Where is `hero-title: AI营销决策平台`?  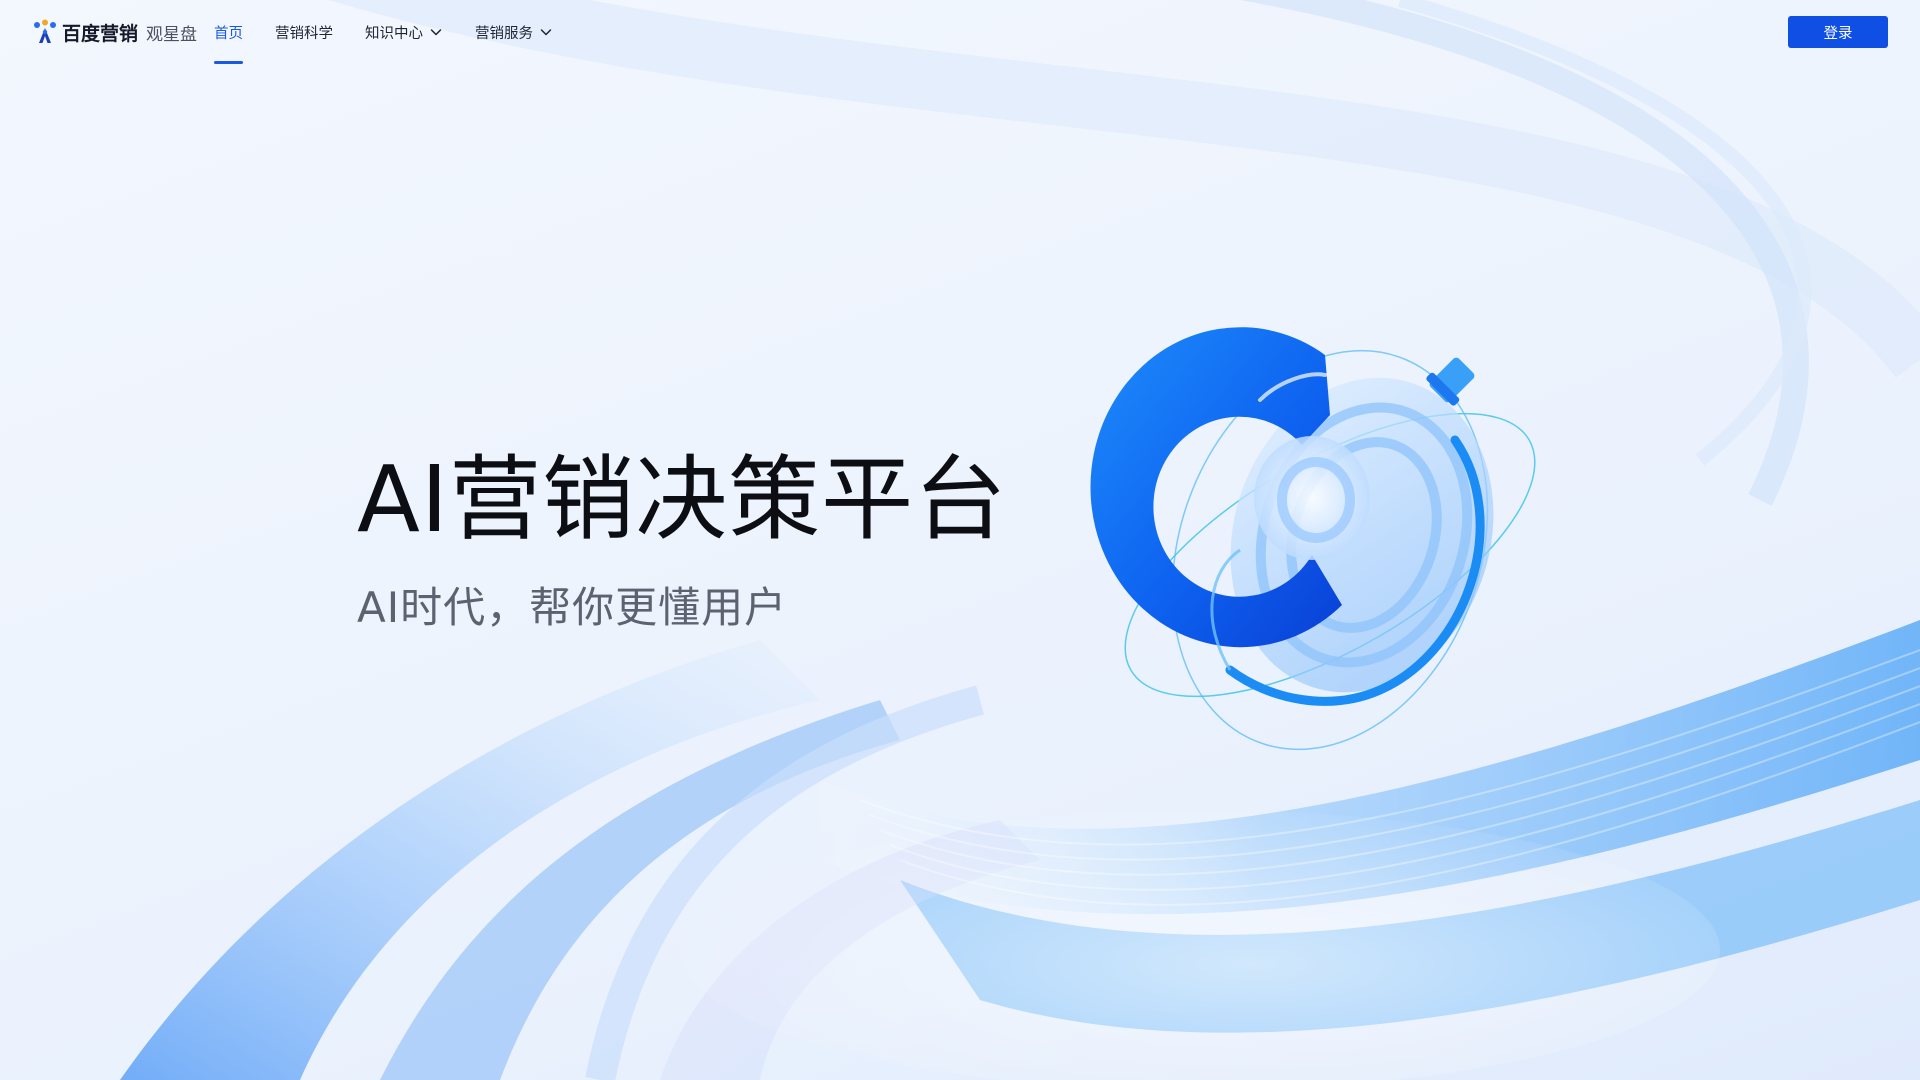 hero-title: AI营销决策平台 is located at coordinates (682, 499).